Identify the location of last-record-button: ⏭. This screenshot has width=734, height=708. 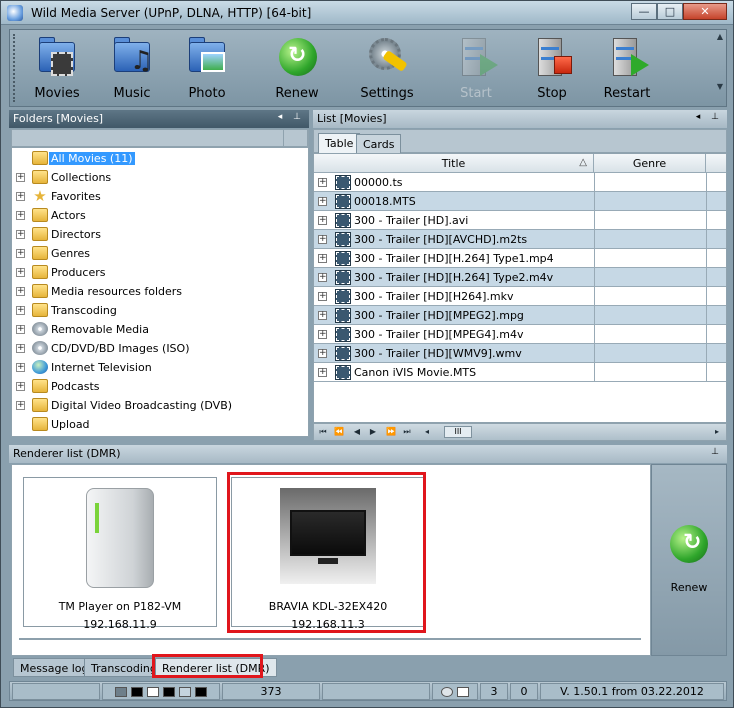
(407, 432).